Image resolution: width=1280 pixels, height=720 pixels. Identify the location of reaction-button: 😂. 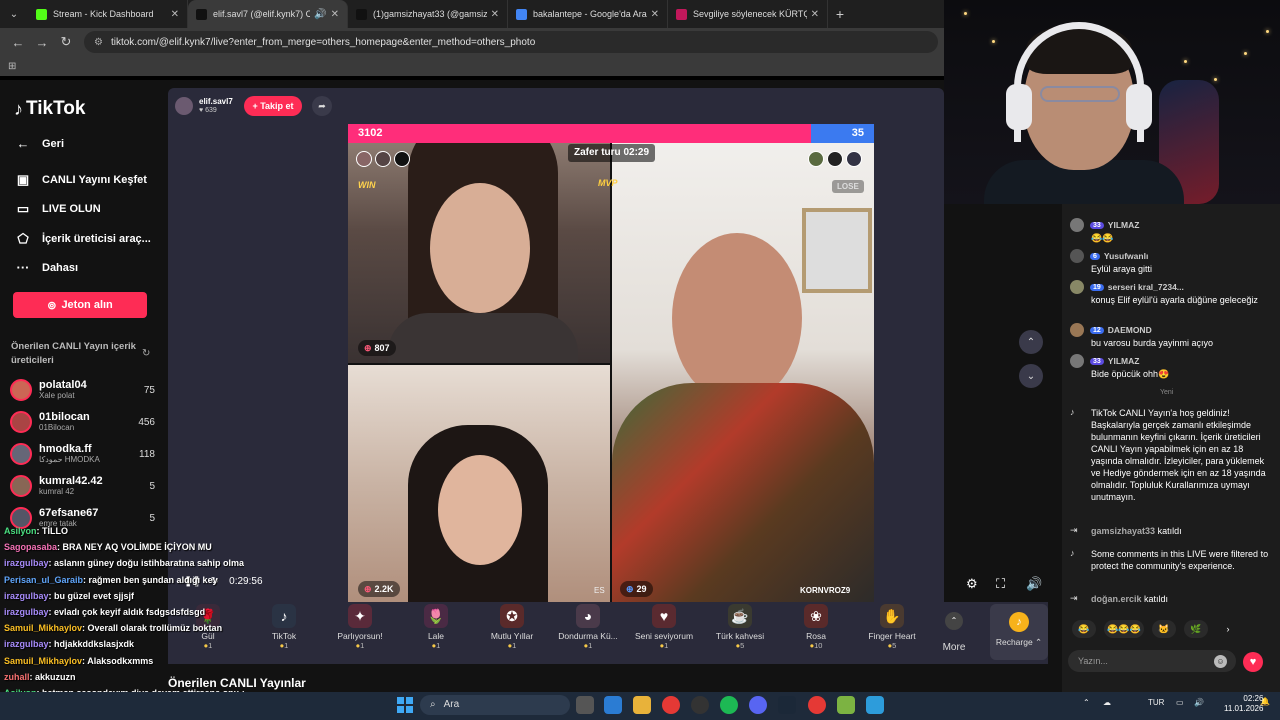
(1084, 629).